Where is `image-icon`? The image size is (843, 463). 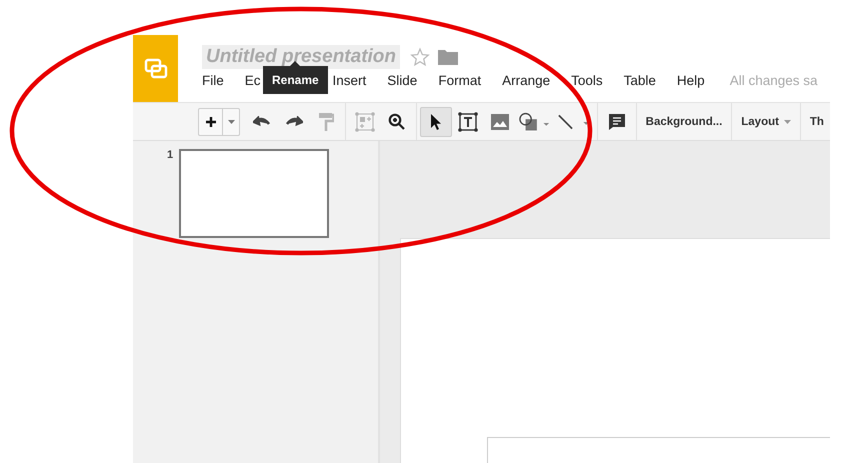
image-icon is located at coordinates (499, 122).